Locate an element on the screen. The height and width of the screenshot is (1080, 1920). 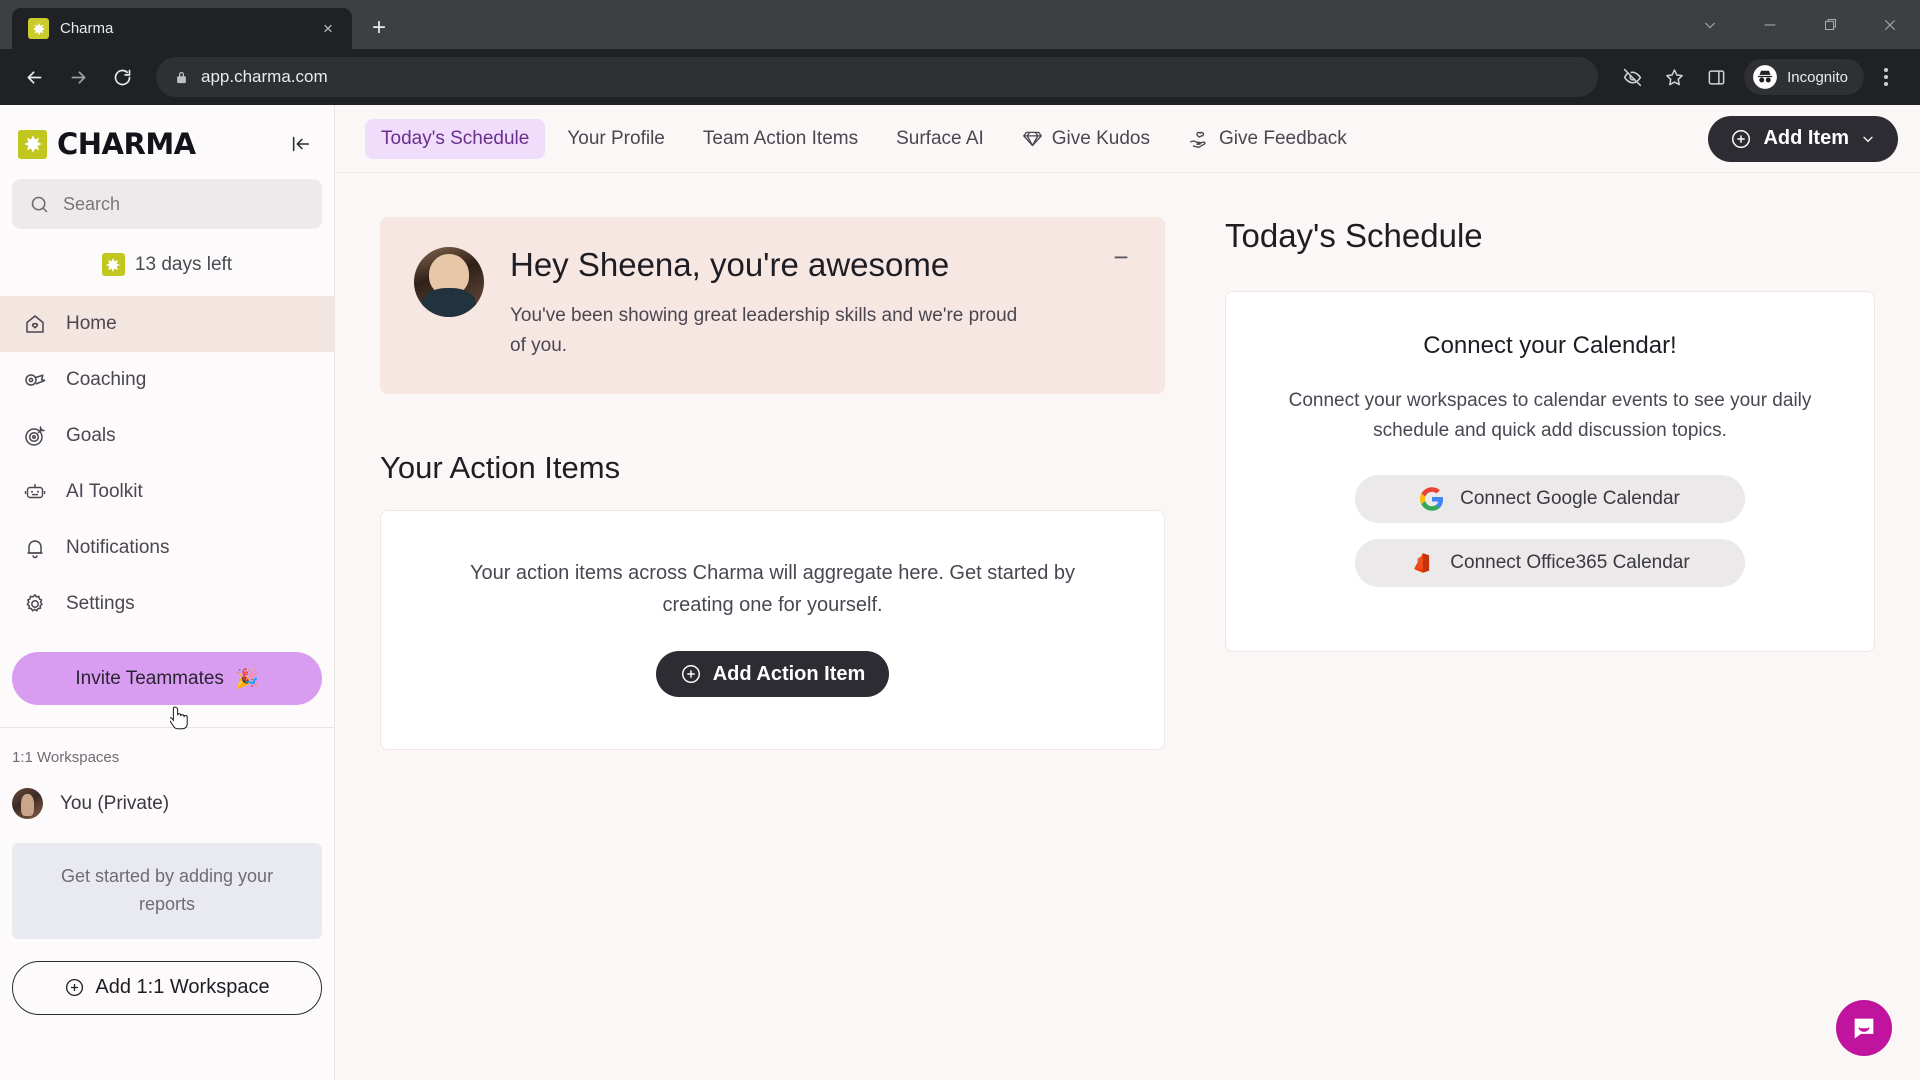
tab-label: Surface AI is located at coordinates (940, 138).